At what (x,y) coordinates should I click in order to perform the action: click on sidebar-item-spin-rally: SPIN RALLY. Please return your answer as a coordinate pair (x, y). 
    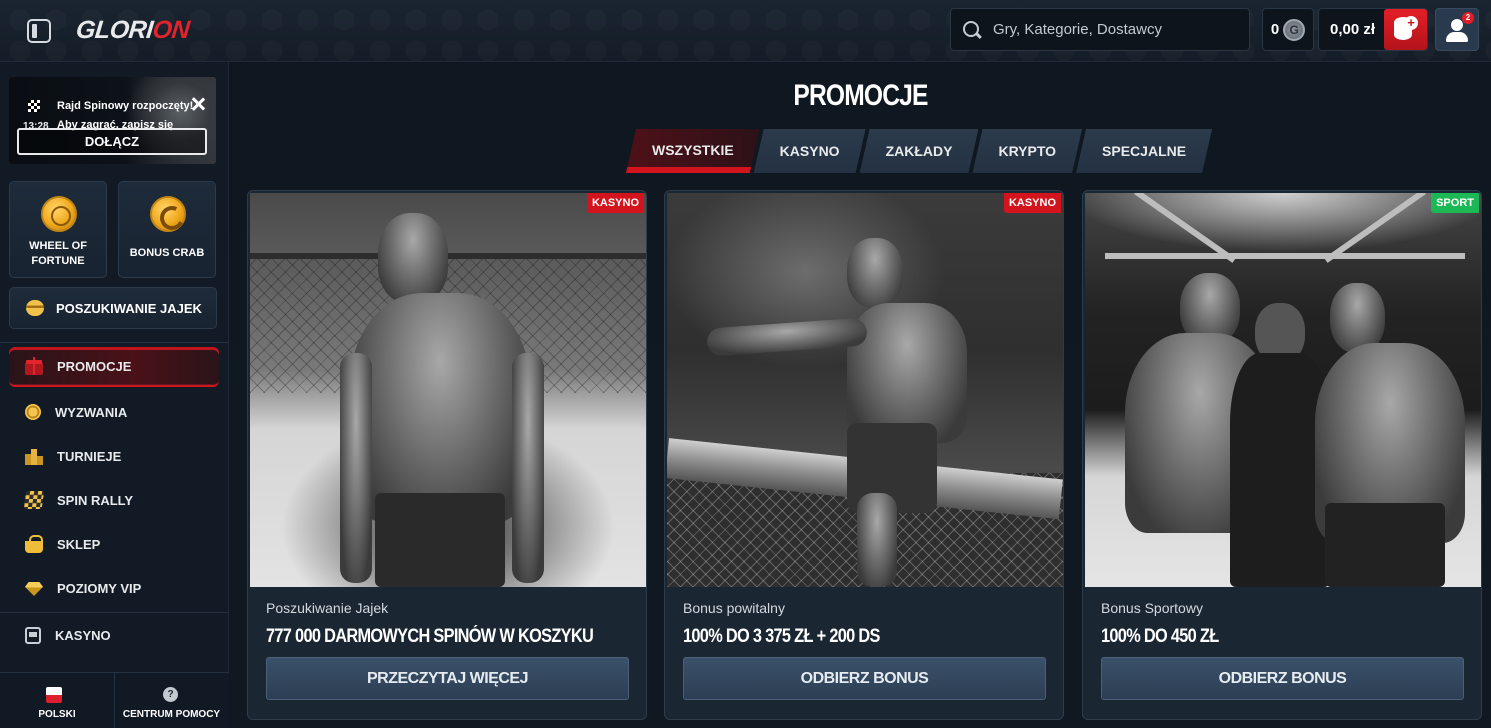
    Looking at the image, I should click on (114, 500).